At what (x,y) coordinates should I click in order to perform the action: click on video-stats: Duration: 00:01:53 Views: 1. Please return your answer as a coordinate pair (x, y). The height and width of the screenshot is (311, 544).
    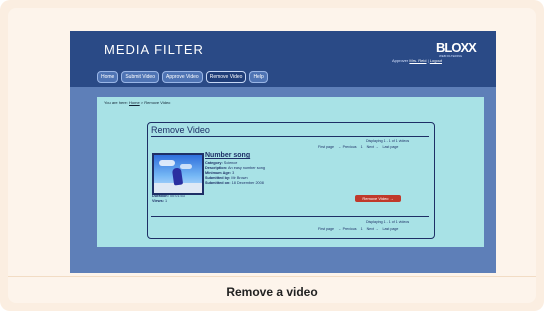
    Looking at the image, I should click on (168, 199).